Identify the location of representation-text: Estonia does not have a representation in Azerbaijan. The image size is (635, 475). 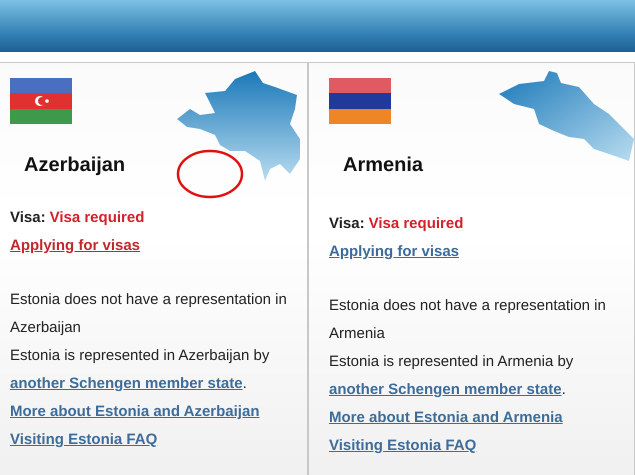
(149, 314).